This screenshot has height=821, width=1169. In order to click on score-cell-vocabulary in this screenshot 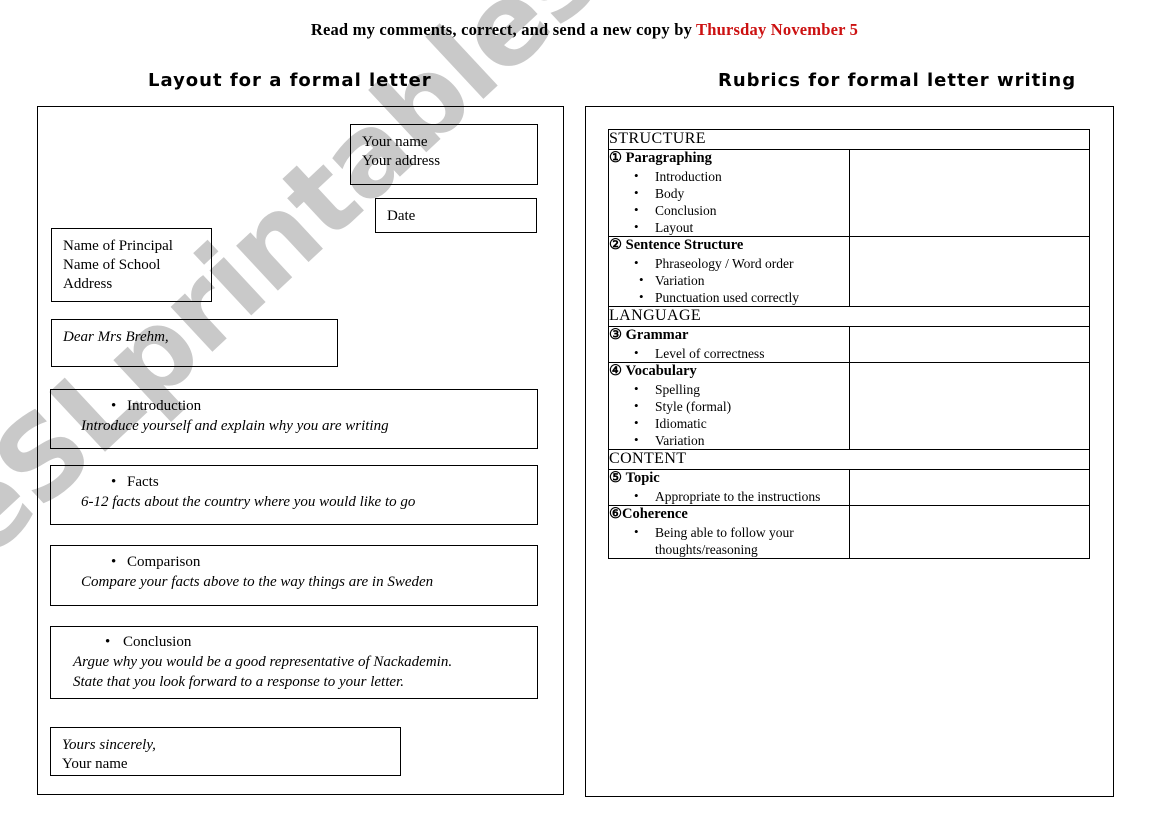, I will do `click(969, 406)`.